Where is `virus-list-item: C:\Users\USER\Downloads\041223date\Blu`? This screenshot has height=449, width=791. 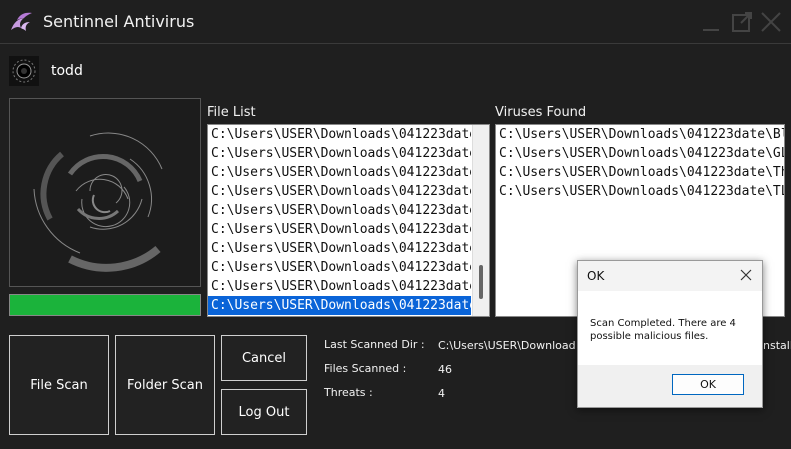 virus-list-item: C:\Users\USER\Downloads\041223date\Blu is located at coordinates (640, 134).